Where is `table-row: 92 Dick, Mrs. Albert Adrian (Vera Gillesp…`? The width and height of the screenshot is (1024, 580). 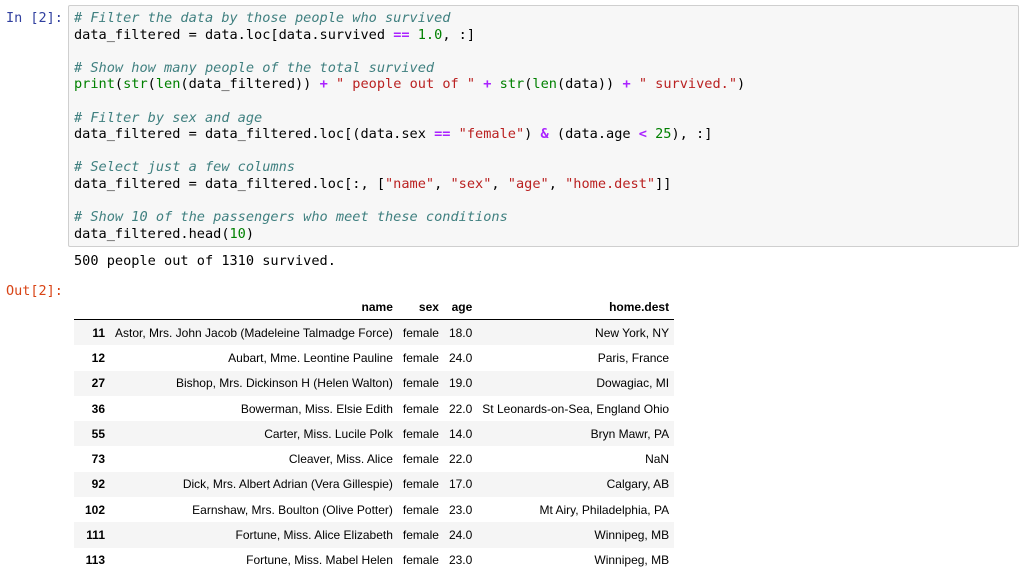 table-row: 92 Dick, Mrs. Albert Adrian (Vera Gillesp… is located at coordinates (374, 484).